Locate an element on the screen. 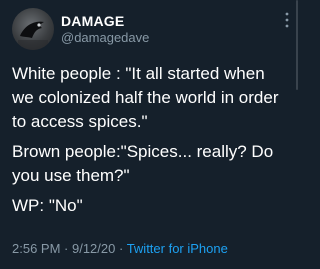 The height and width of the screenshot is (269, 320). author-names: DAMAGE @damagedave is located at coordinates (105, 29).